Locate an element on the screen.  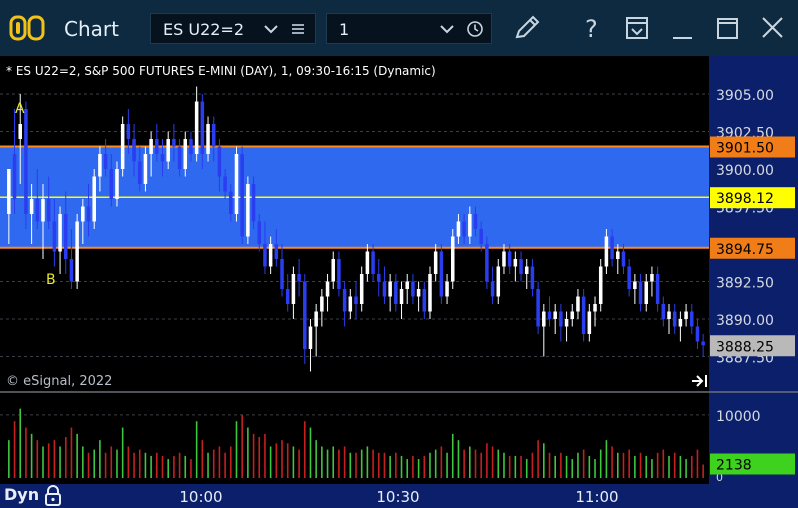
title-bar: Chart ES U22=2 1 ? is located at coordinates (399, 28).